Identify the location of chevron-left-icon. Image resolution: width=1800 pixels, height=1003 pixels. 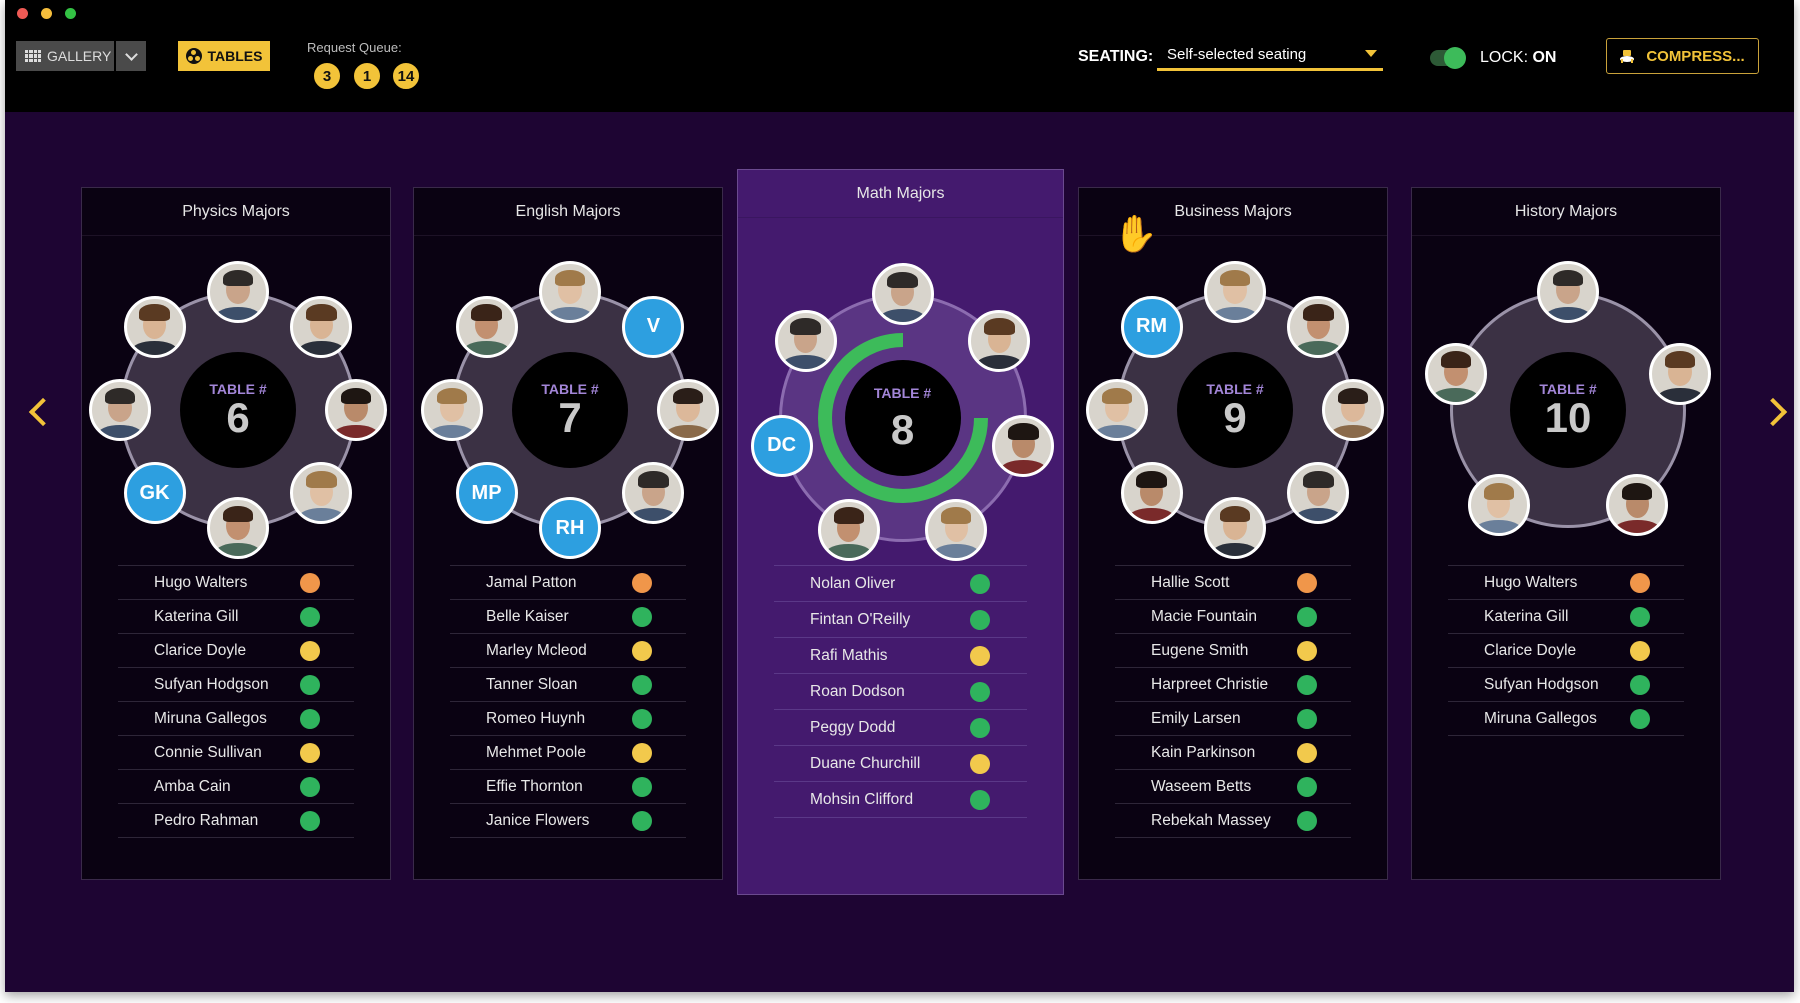
(43, 412).